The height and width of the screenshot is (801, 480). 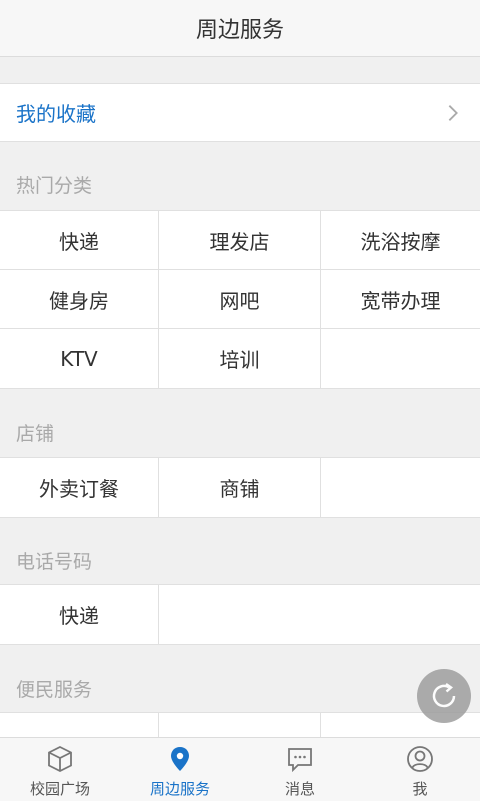 What do you see at coordinates (180, 759) in the screenshot?
I see `location-pin-icon` at bounding box center [180, 759].